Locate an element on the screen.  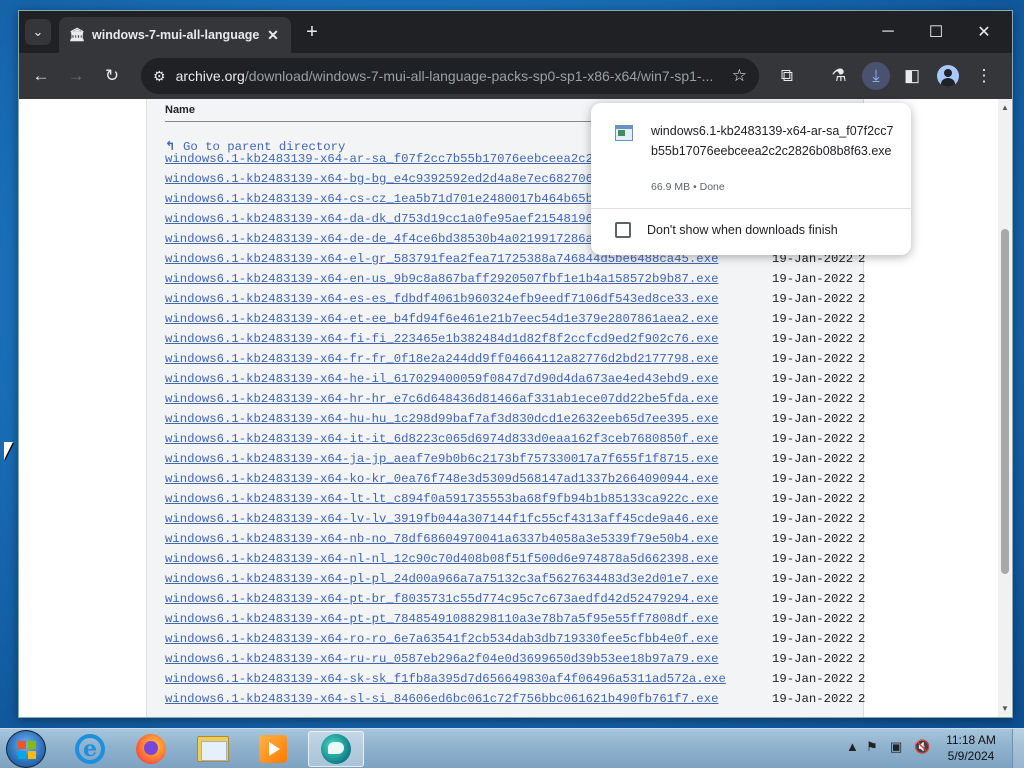
start-button is located at coordinates (26, 749).